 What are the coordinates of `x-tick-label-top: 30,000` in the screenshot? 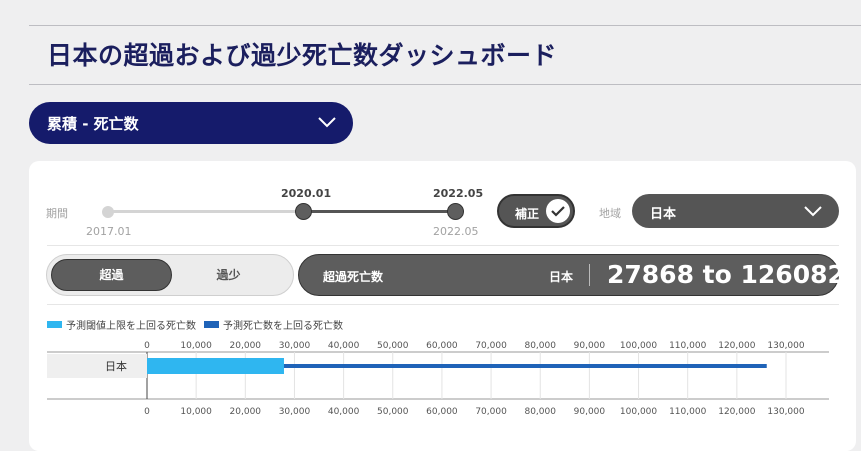 It's located at (295, 346).